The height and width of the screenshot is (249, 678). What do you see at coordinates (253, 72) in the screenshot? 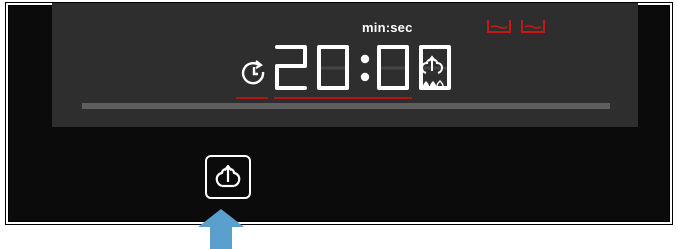
I see `timer-restart-icon` at bounding box center [253, 72].